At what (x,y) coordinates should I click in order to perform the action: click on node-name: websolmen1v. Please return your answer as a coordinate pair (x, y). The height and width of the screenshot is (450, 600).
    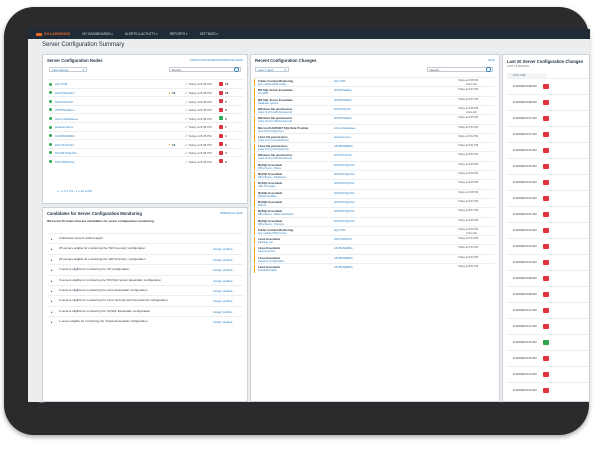
    Looking at the image, I should click on (64, 127).